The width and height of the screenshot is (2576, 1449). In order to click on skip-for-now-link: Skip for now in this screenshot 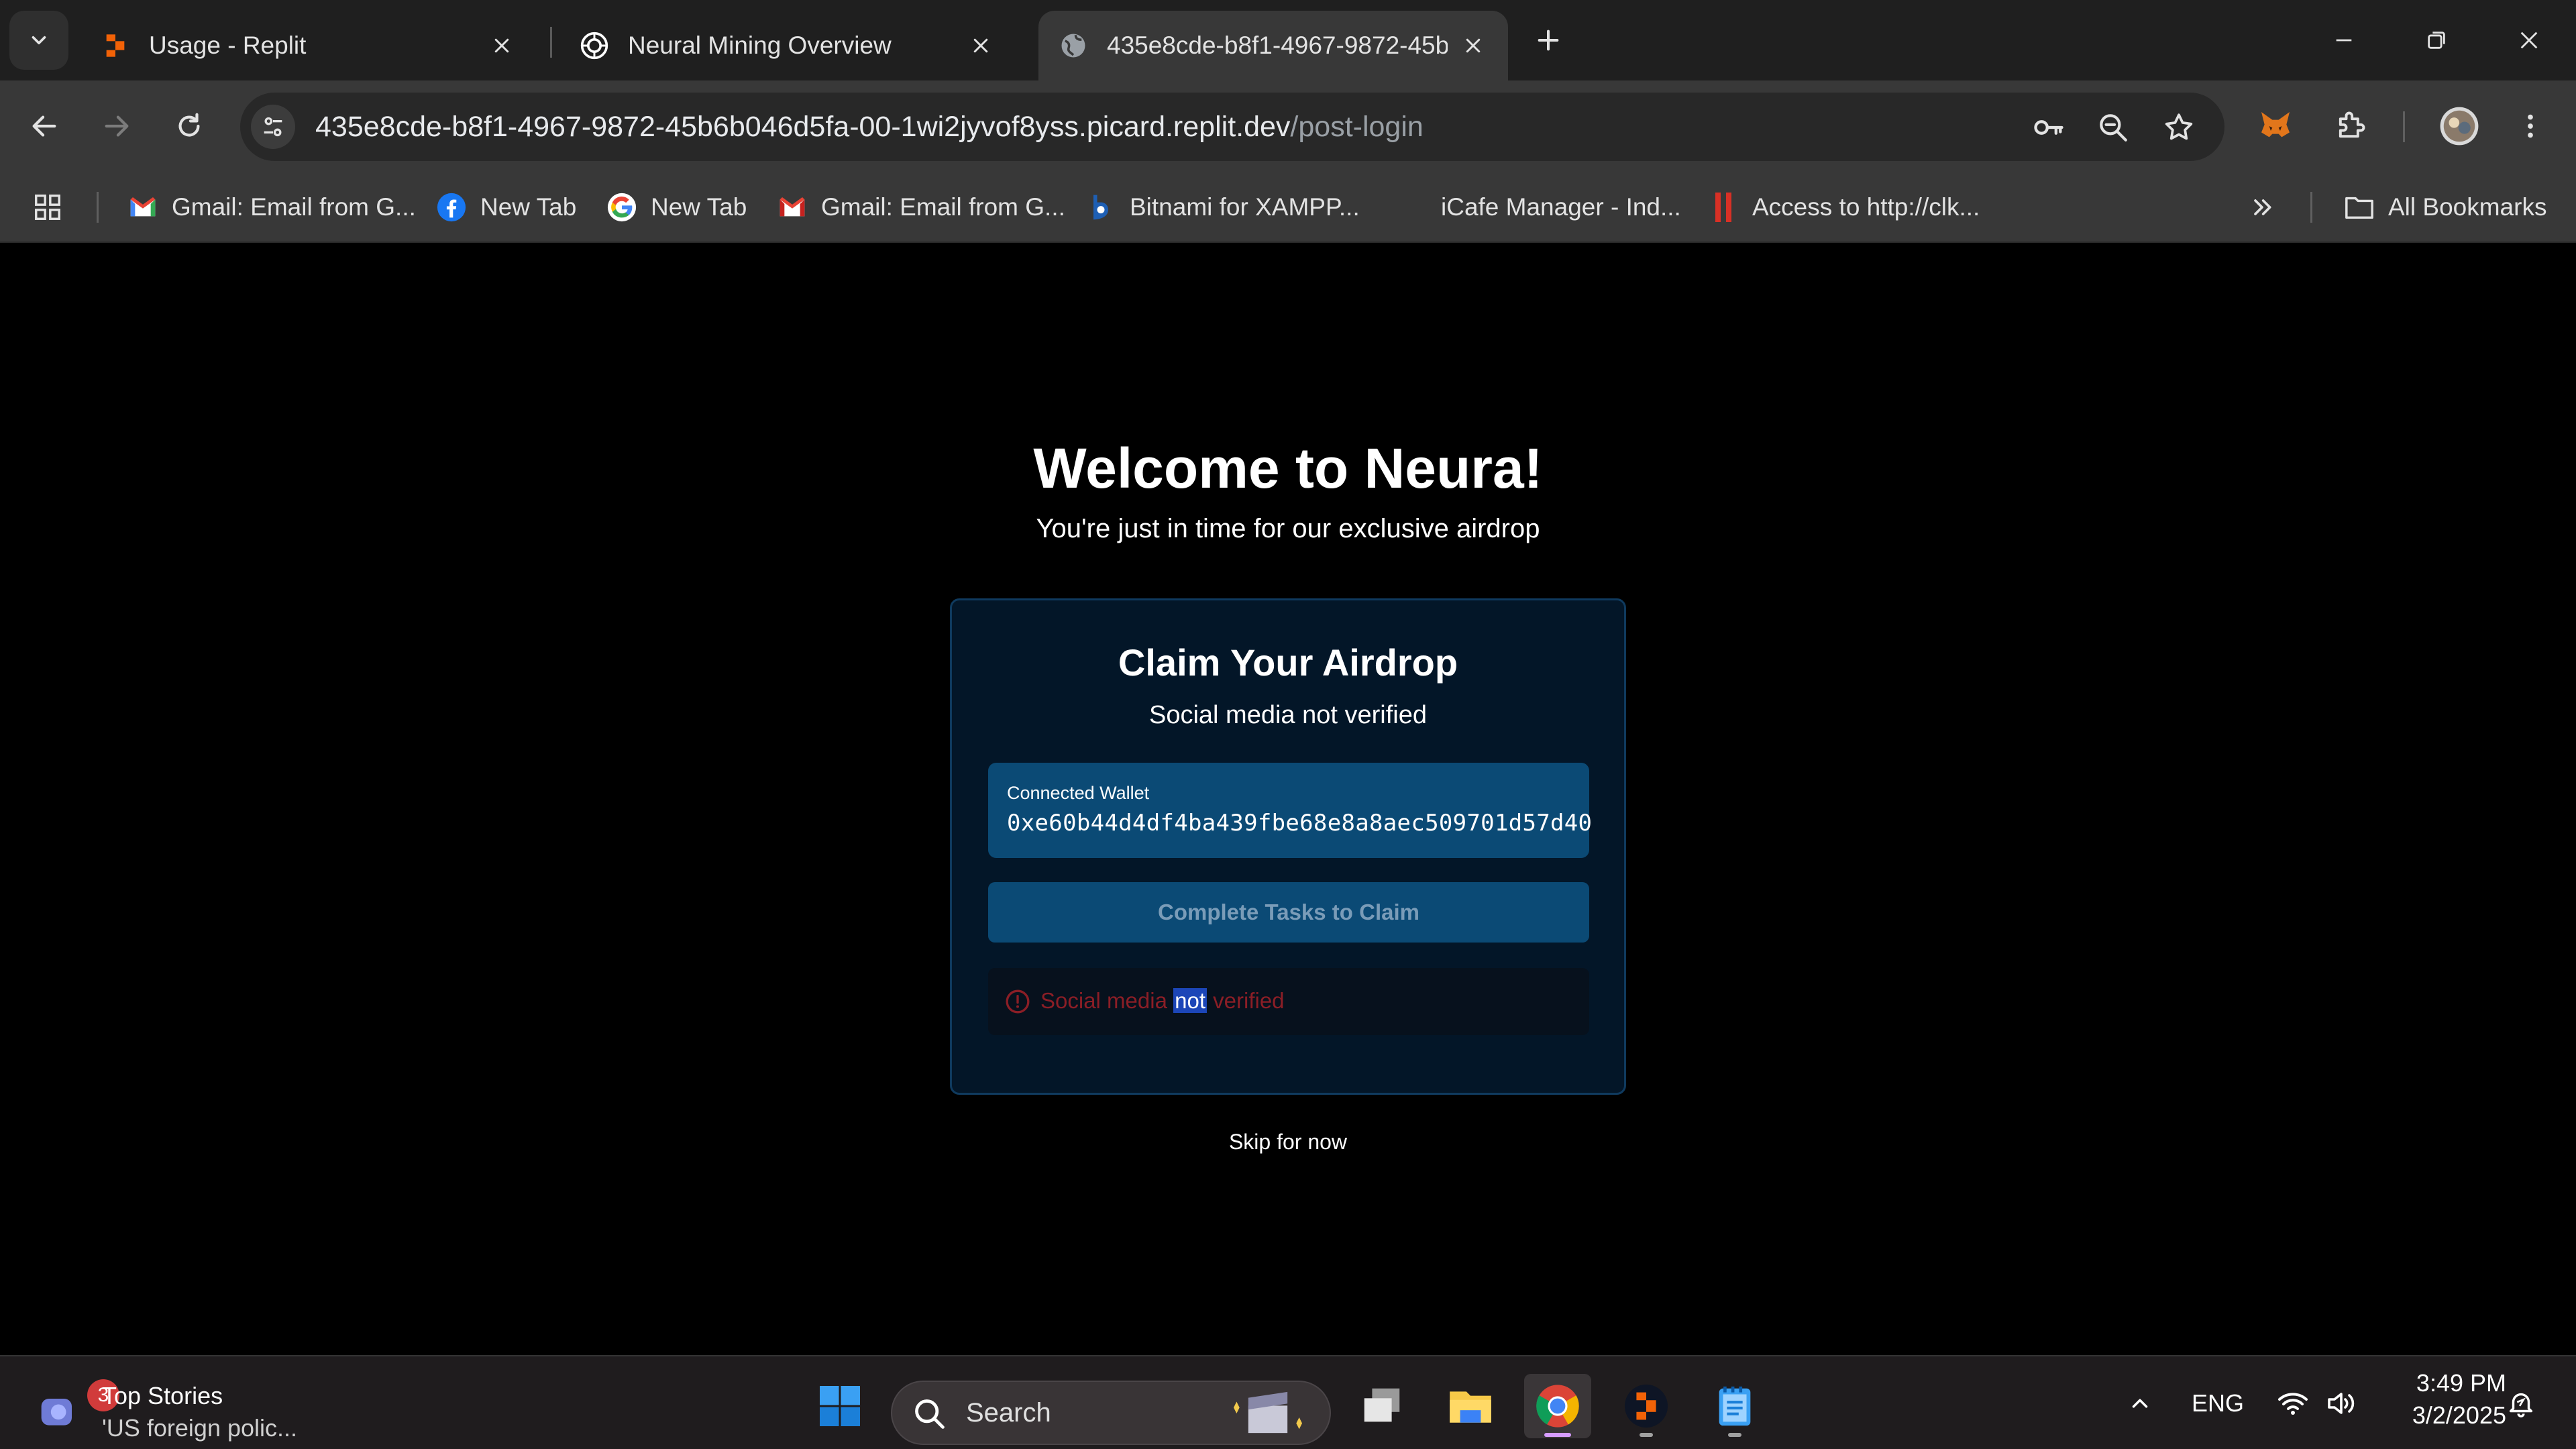, I will do `click(1288, 1142)`.